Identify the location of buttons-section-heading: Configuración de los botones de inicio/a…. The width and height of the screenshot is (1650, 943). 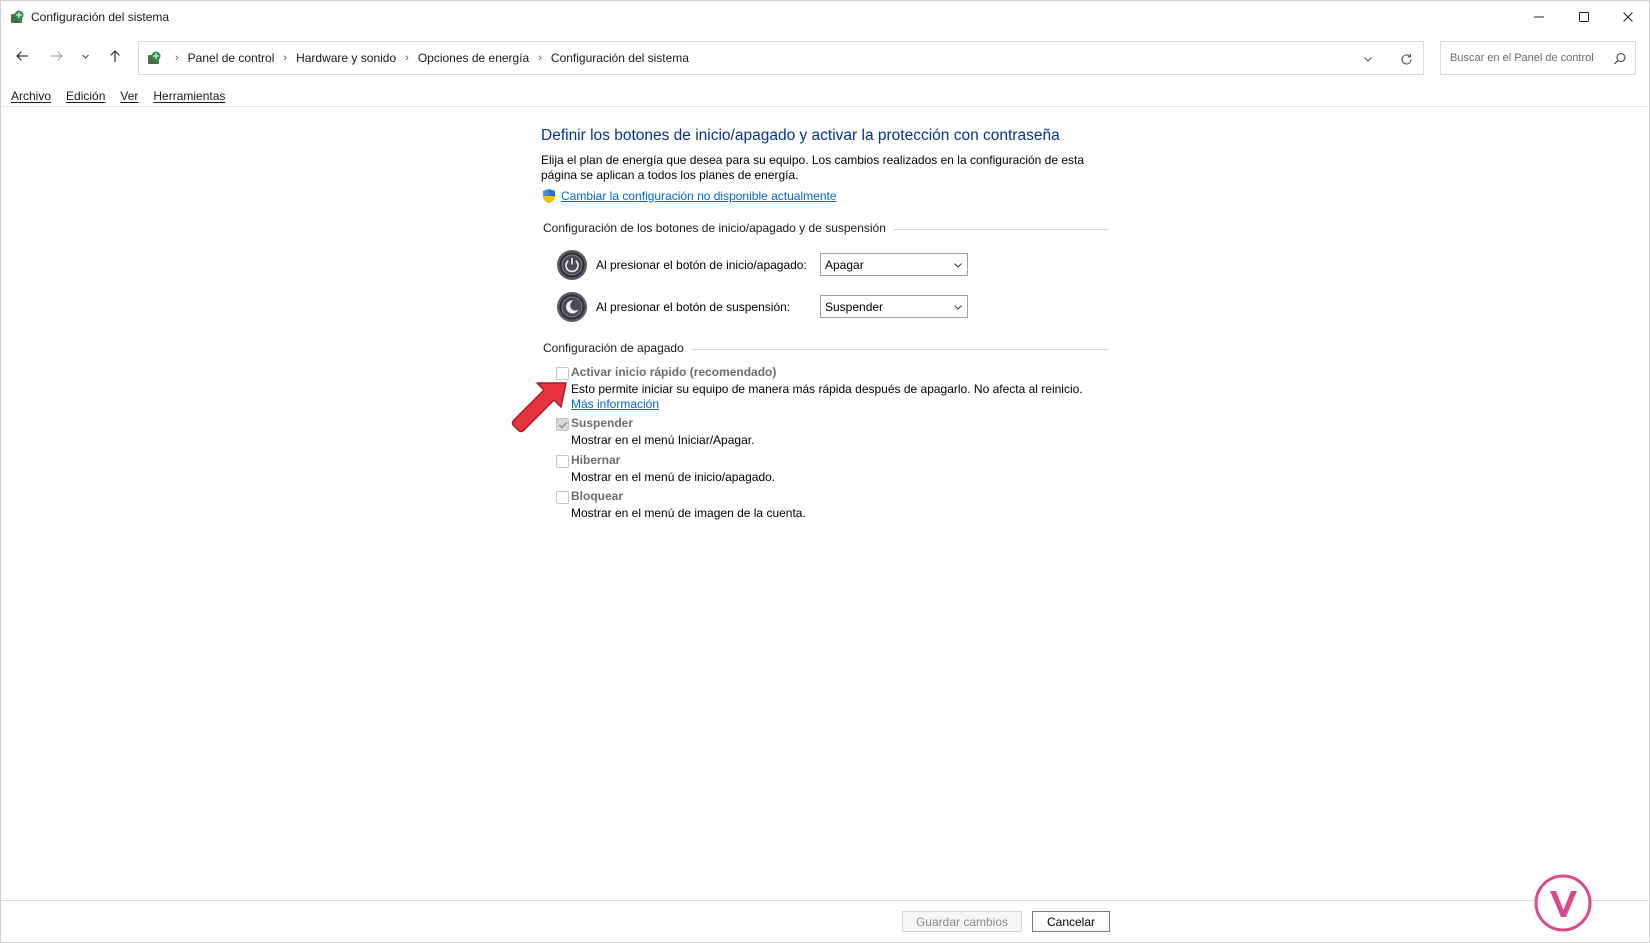
(718, 228).